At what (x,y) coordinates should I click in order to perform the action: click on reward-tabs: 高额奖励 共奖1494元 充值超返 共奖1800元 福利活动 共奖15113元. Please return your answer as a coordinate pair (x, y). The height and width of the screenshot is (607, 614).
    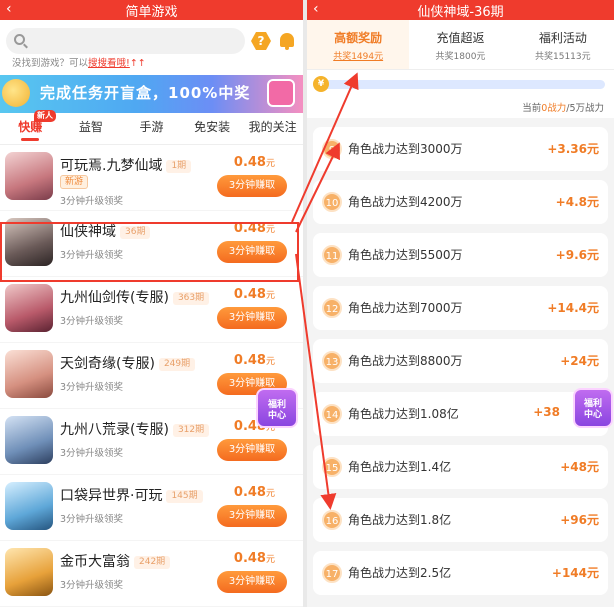
    Looking at the image, I should click on (460, 45).